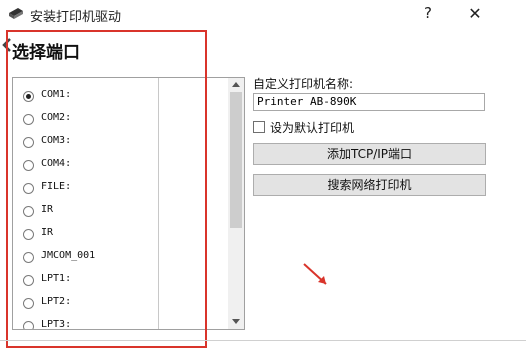 This screenshot has width=526, height=348. I want to click on port-item: COM4:, so click(88, 166).